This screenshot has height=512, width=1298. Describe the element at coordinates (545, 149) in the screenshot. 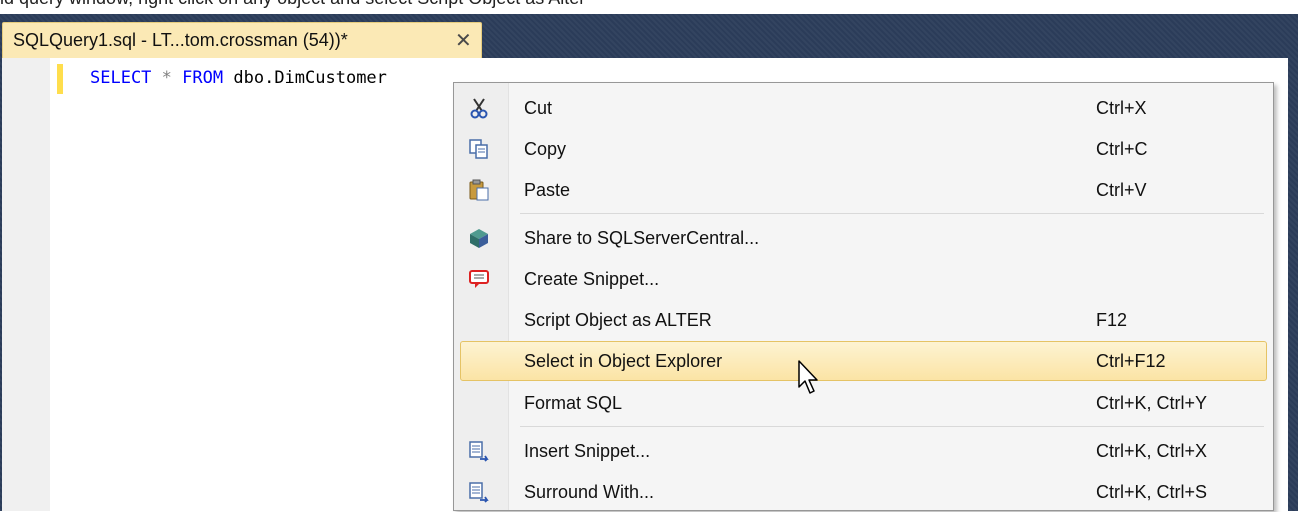

I see `menu-item-label: Copy` at that location.